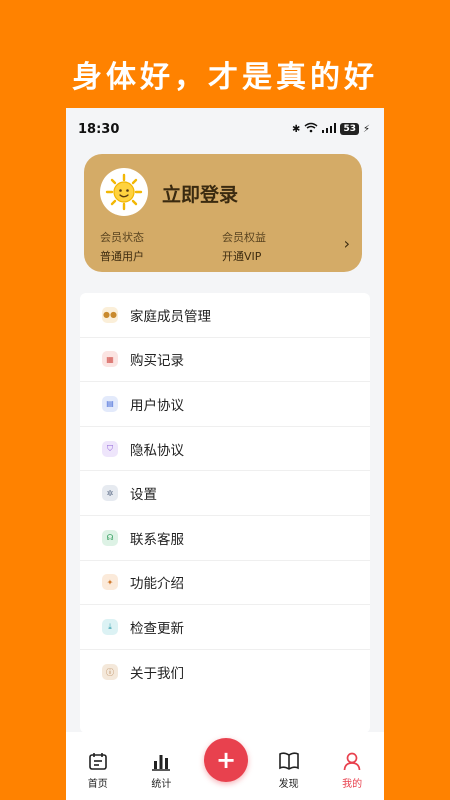  What do you see at coordinates (110, 672) in the screenshot?
I see `info-icon: ⓘ` at bounding box center [110, 672].